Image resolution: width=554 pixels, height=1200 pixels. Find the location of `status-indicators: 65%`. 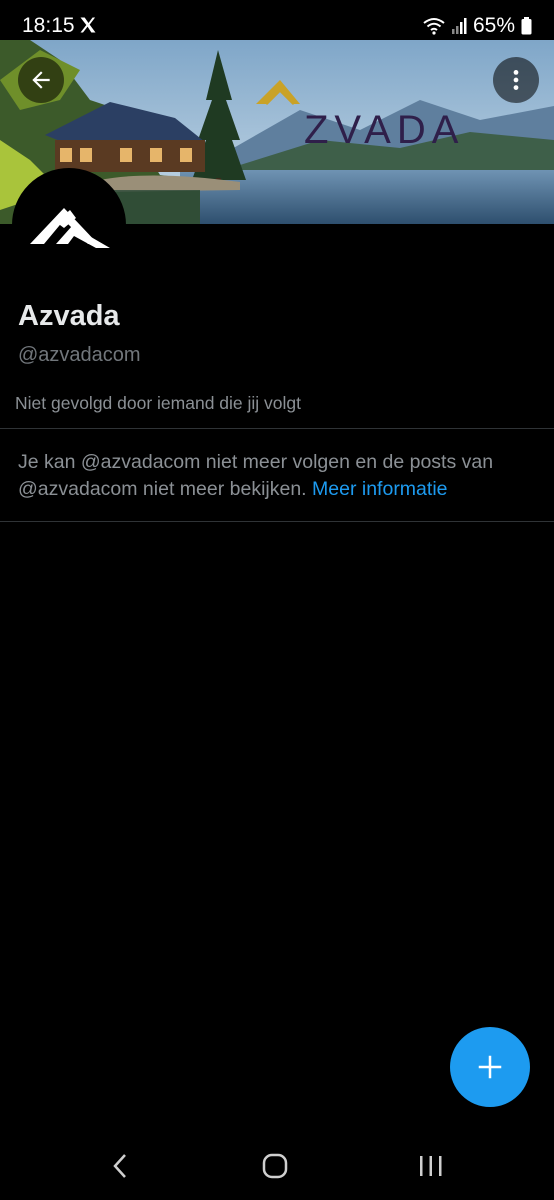

status-indicators: 65% is located at coordinates (477, 26).